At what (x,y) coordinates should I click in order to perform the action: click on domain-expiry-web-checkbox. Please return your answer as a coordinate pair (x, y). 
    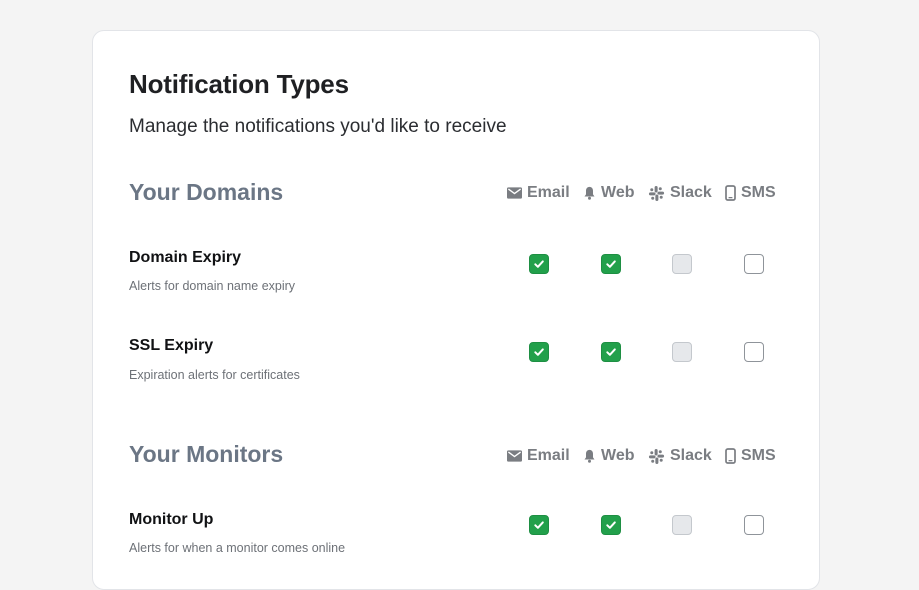
    Looking at the image, I should click on (611, 264).